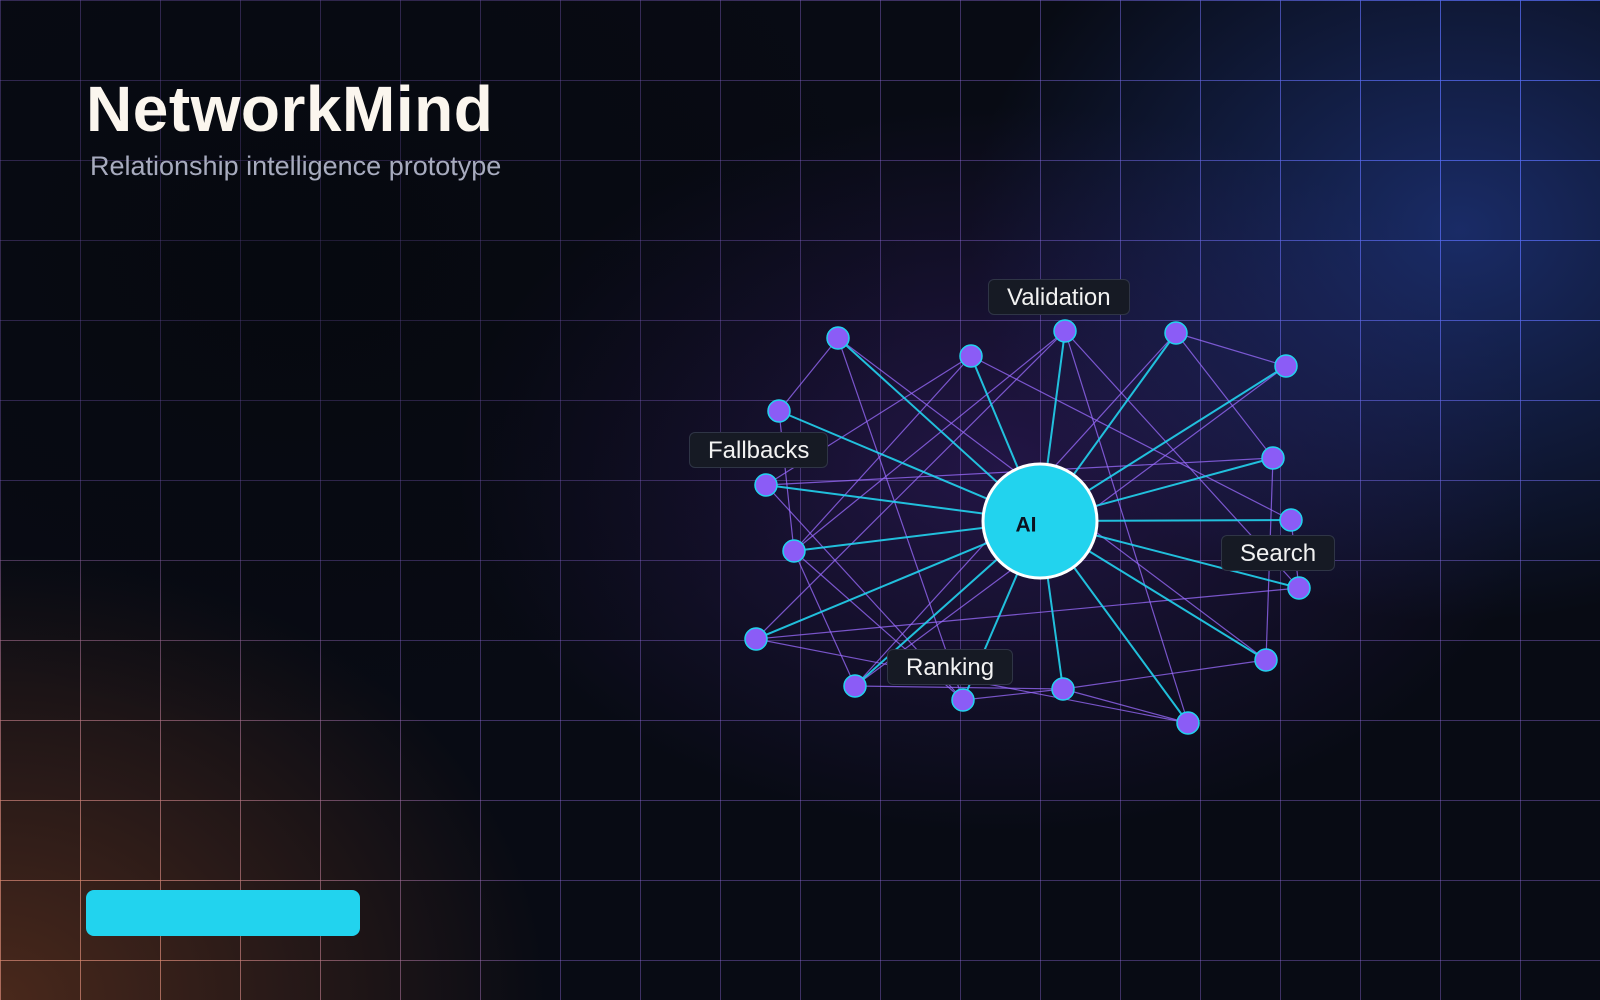  I want to click on tag-fallbacks: Fallbacks, so click(759, 450).